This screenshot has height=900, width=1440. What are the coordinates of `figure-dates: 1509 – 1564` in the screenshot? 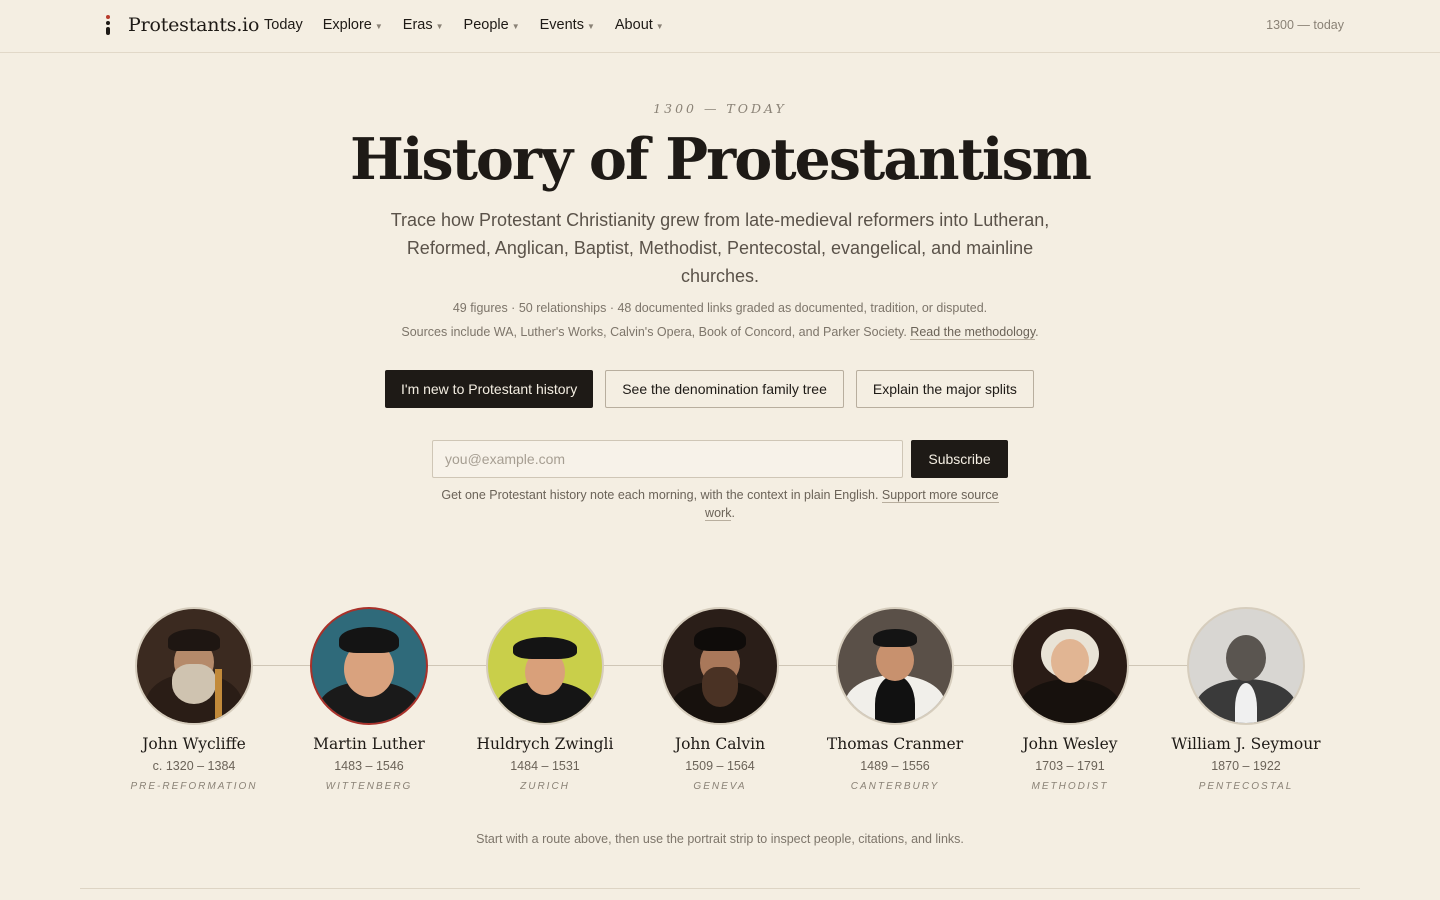 It's located at (720, 766).